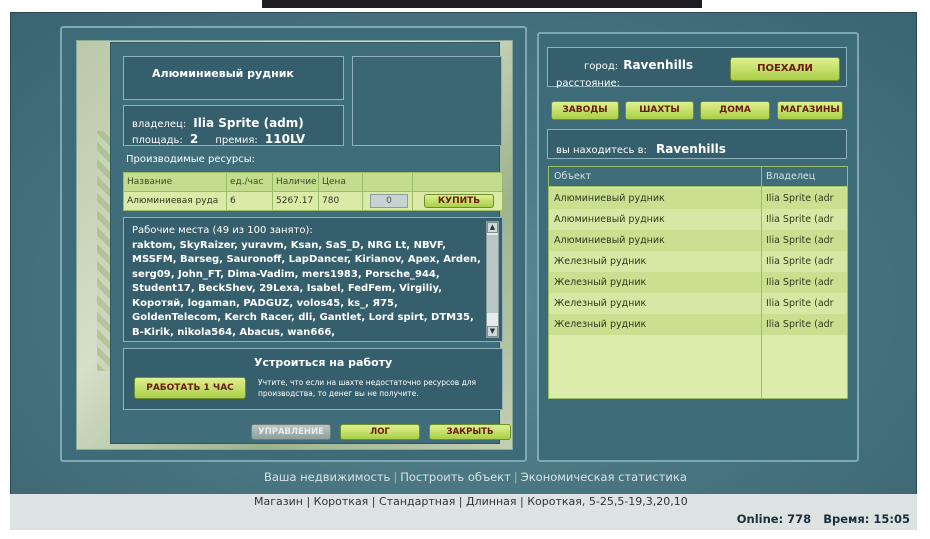 Image resolution: width=930 pixels, height=539 pixels. I want to click on resource-stock: 5267.17, so click(295, 201).